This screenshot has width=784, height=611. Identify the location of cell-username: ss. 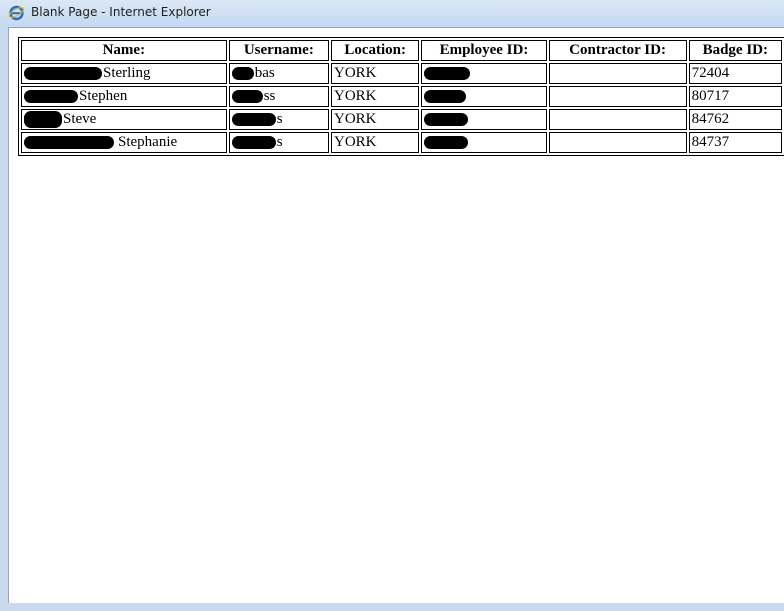
(278, 96).